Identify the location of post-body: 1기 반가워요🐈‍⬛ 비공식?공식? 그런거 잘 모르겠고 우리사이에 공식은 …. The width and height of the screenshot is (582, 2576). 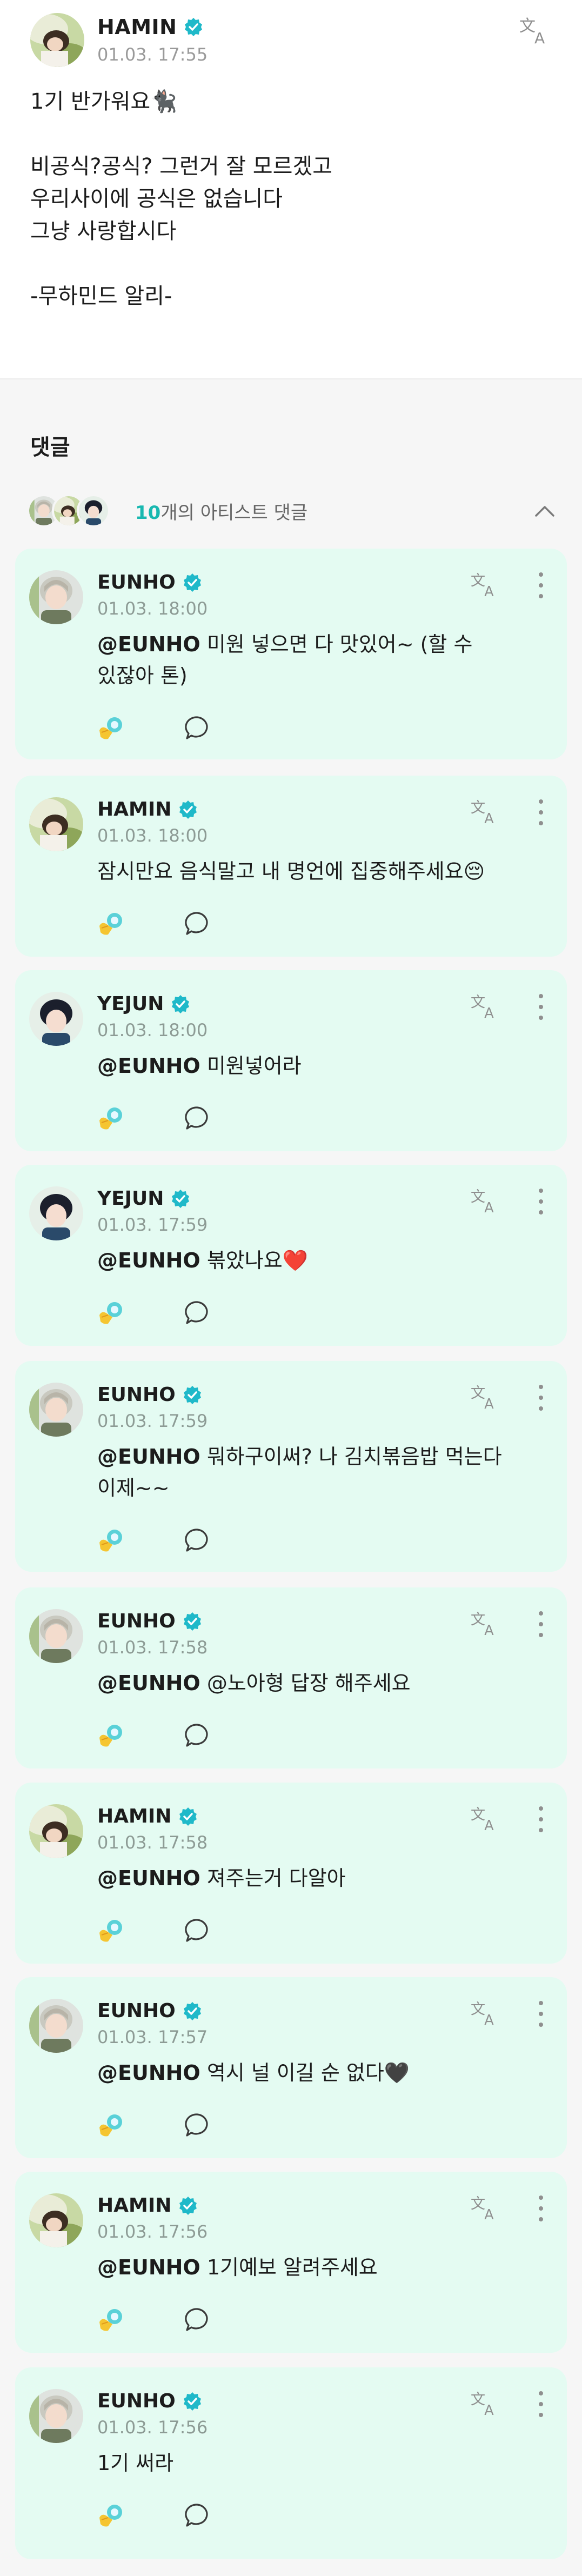
(181, 199).